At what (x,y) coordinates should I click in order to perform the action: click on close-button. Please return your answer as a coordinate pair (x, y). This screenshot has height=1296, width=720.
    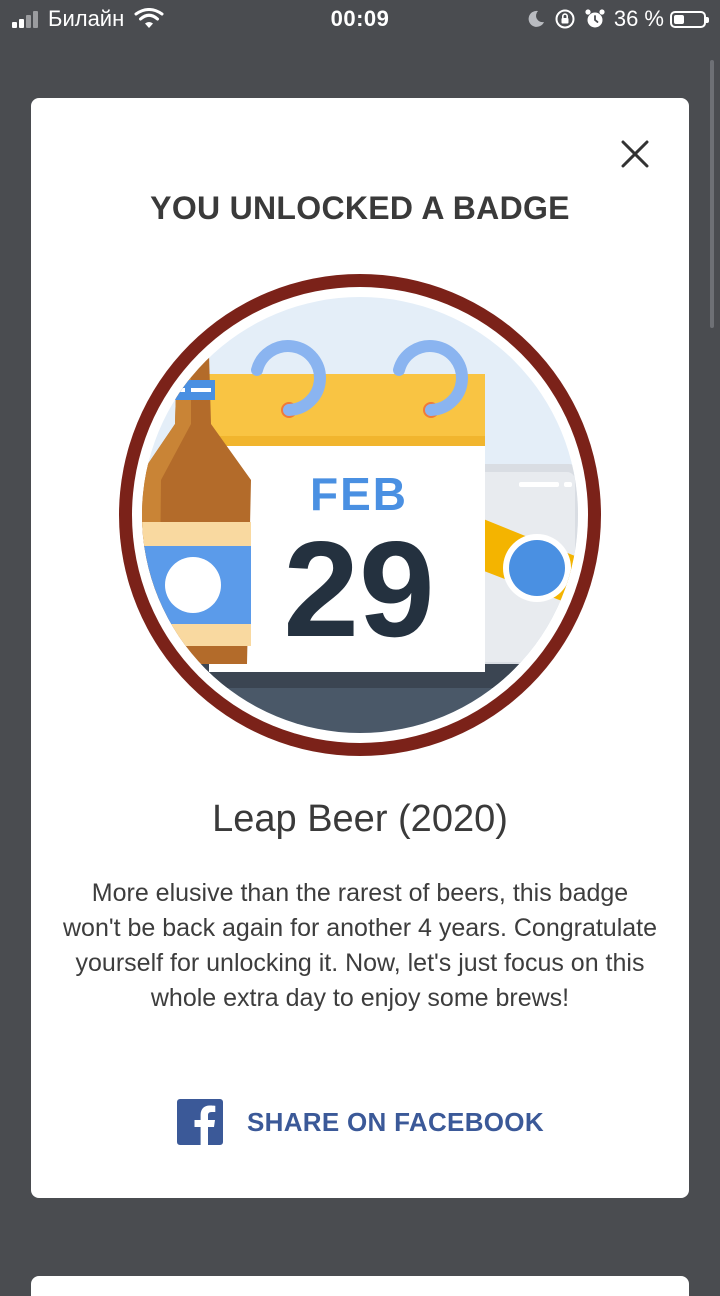
    Looking at the image, I should click on (635, 154).